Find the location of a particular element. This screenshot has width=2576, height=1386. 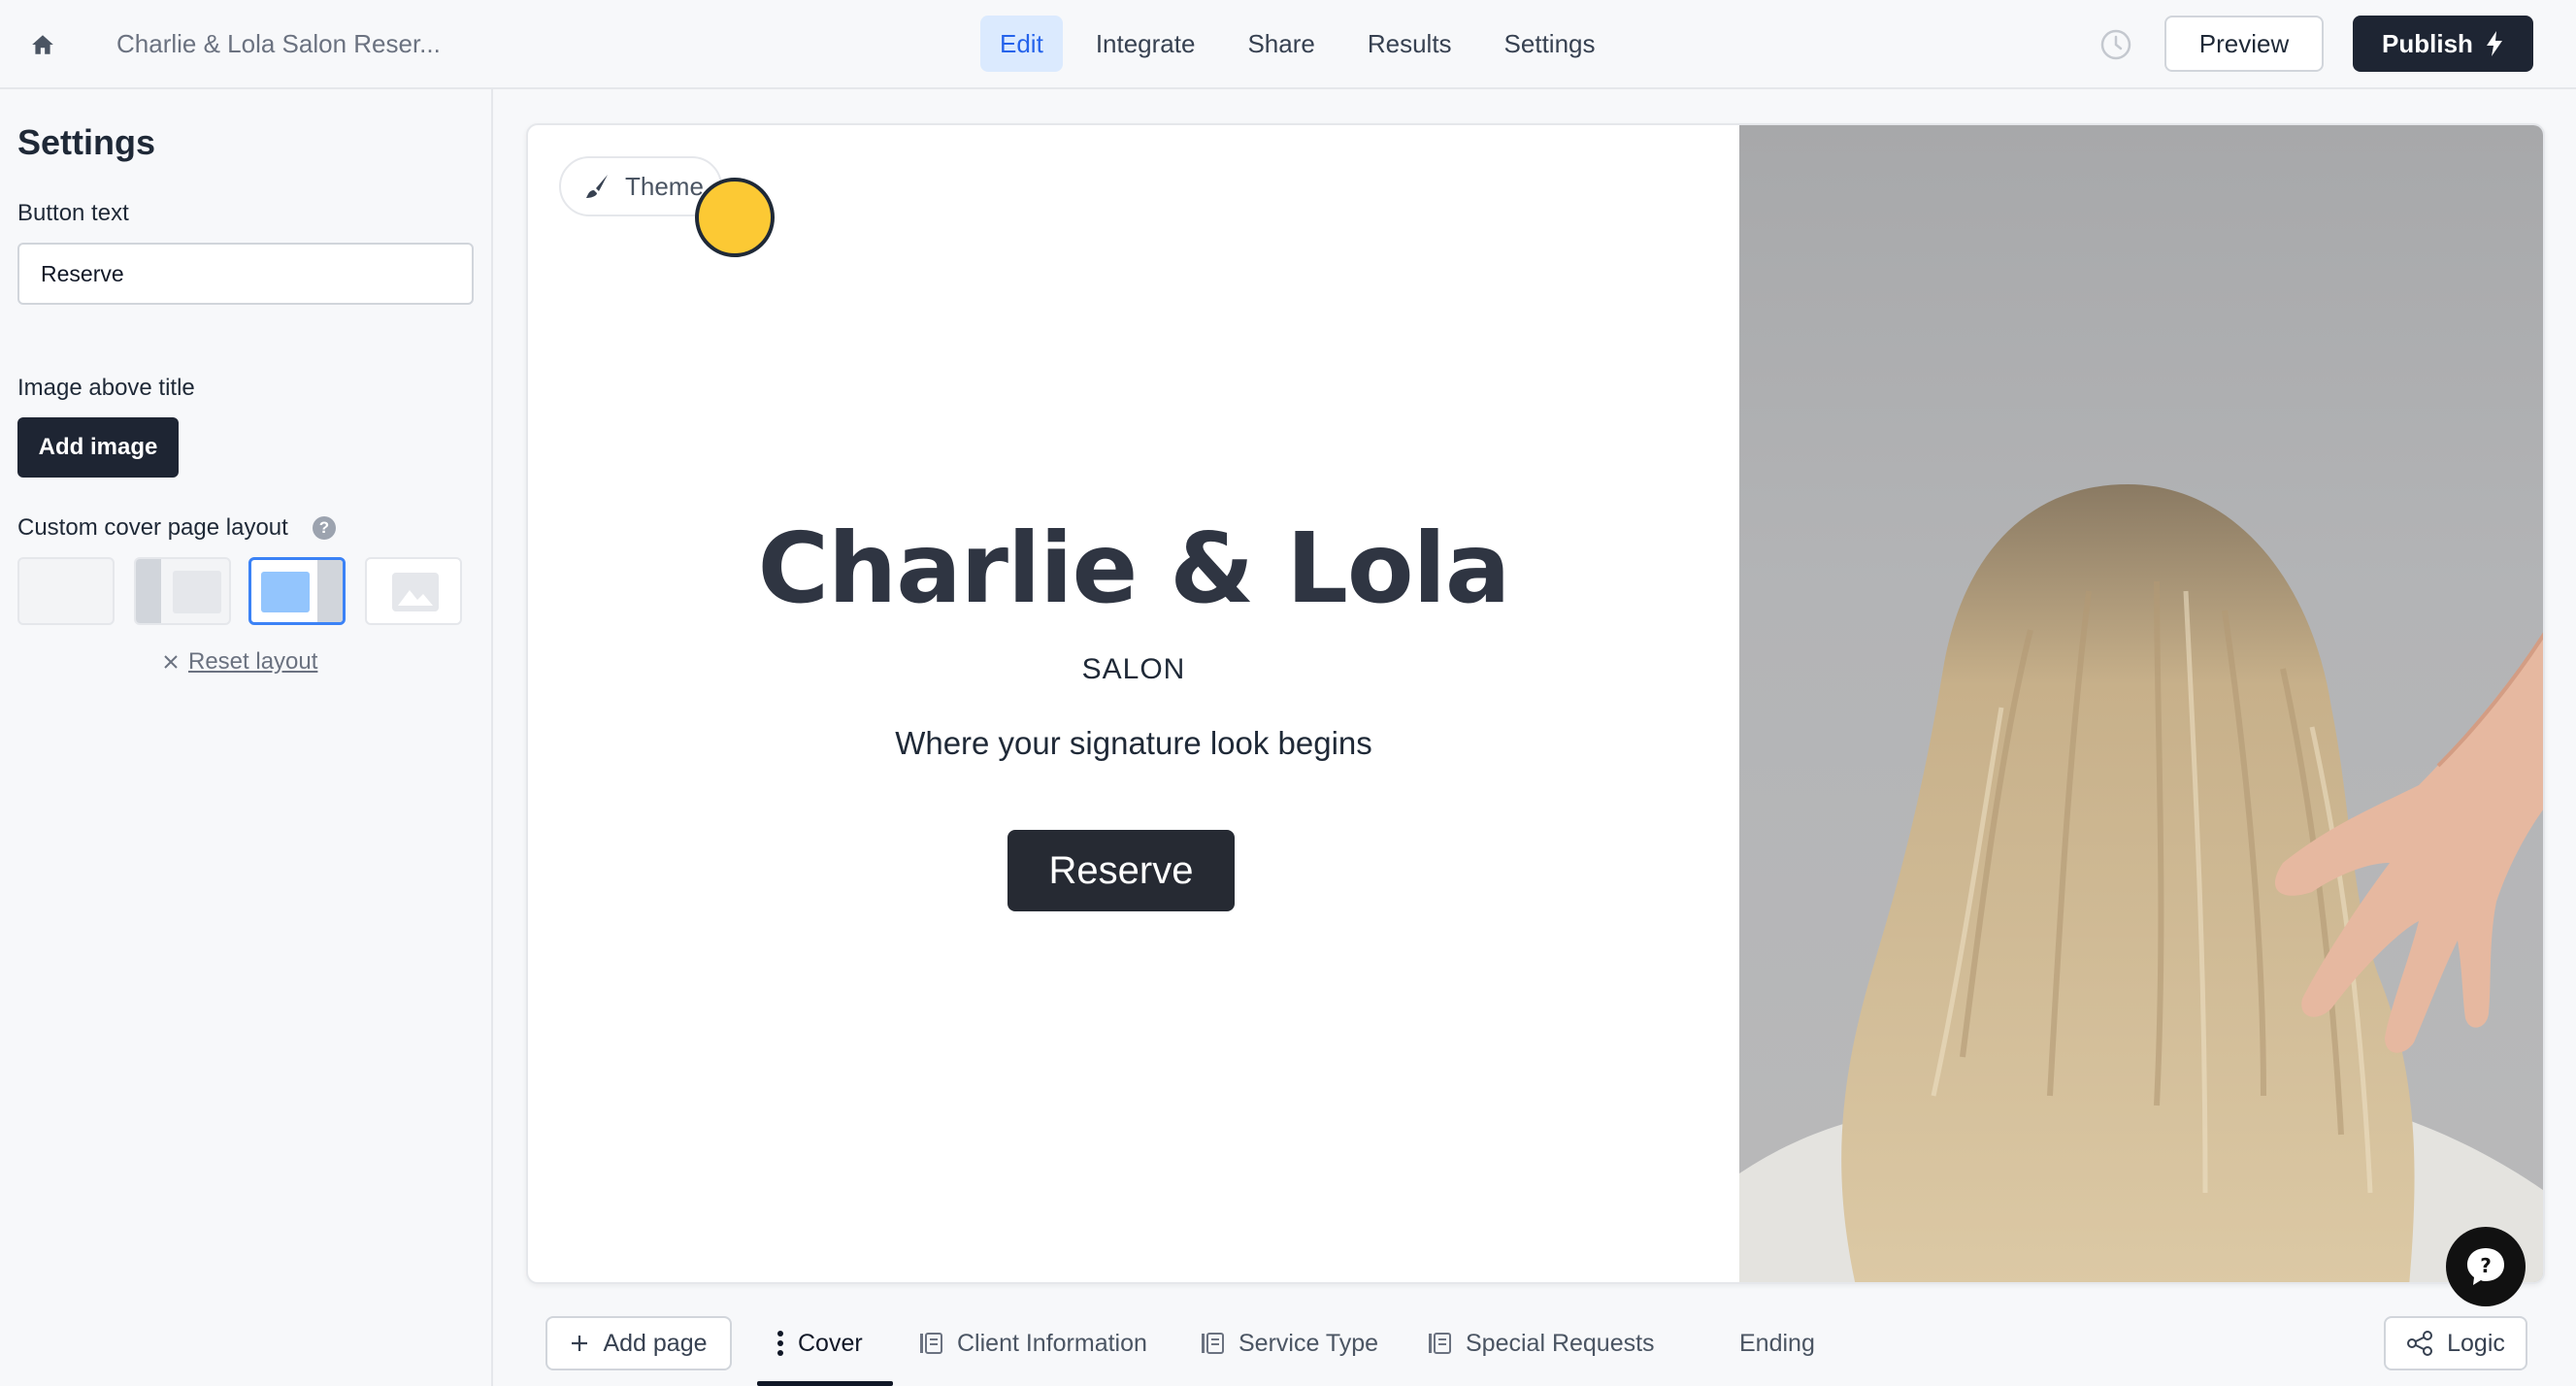

custom-layout-label: Custom cover page layout is located at coordinates (152, 527).